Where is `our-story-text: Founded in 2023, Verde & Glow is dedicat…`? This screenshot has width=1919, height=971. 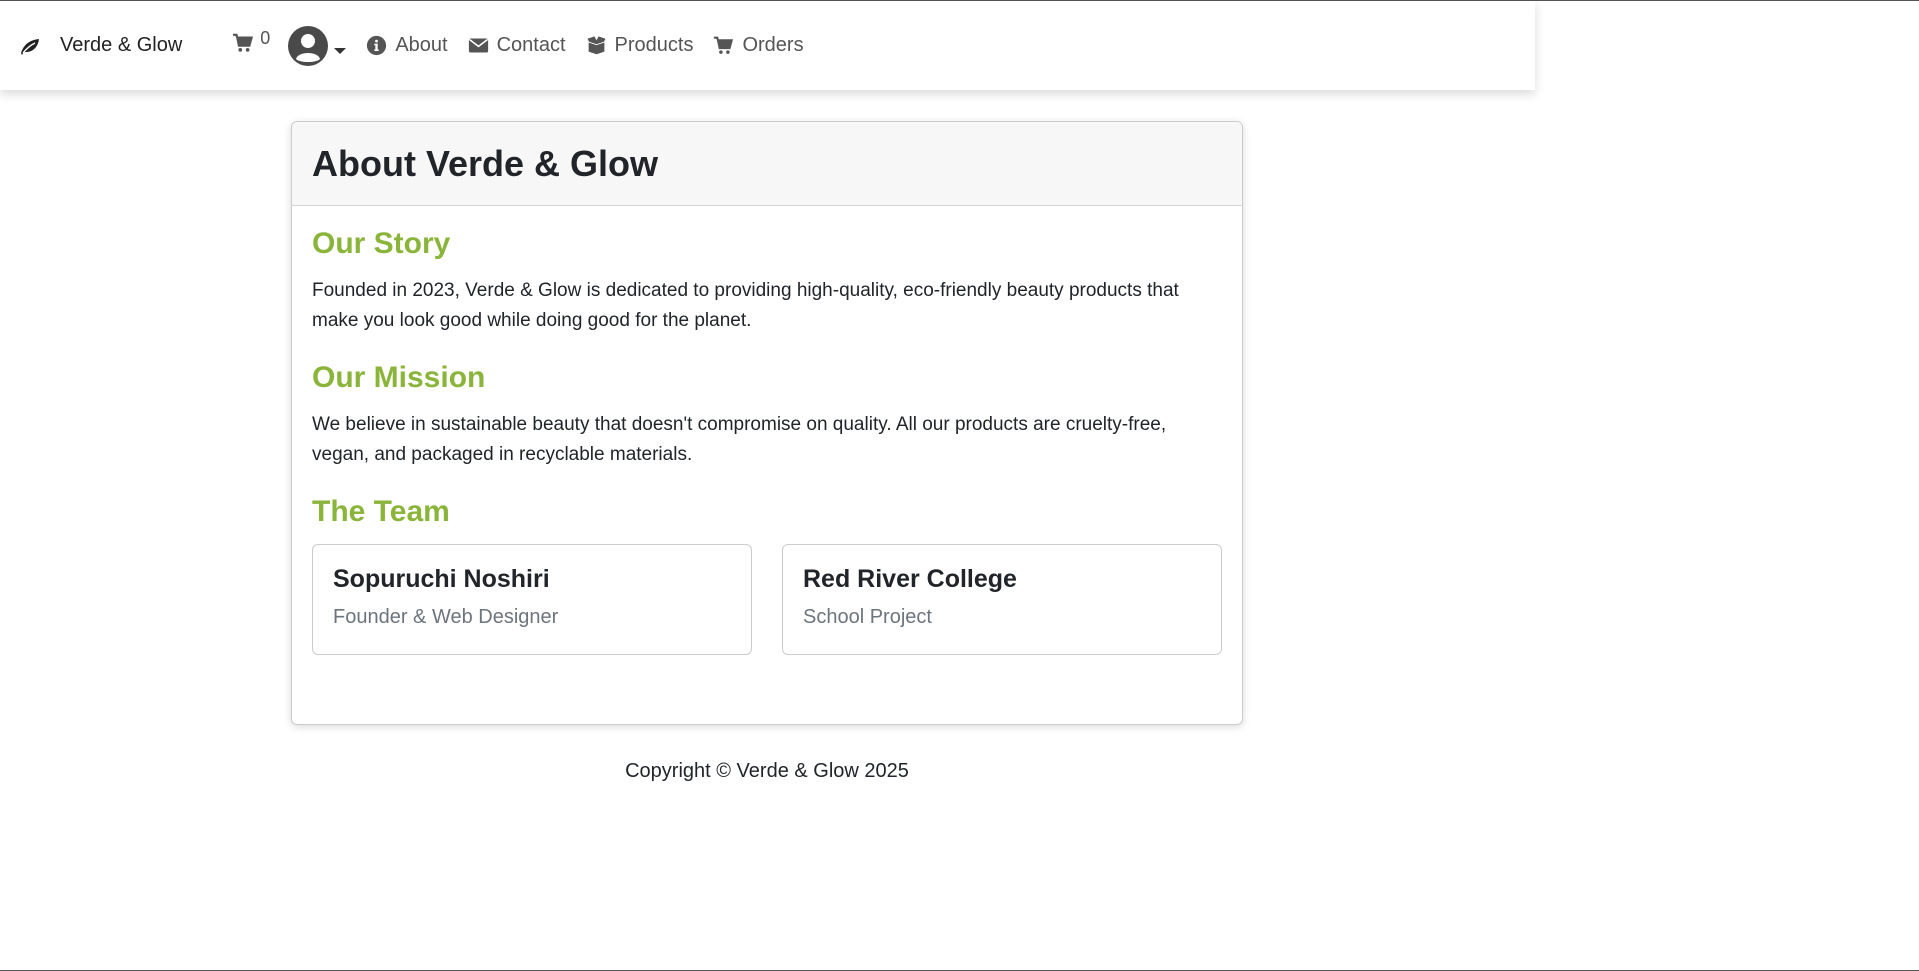 our-story-text: Founded in 2023, Verde & Glow is dedicat… is located at coordinates (745, 305).